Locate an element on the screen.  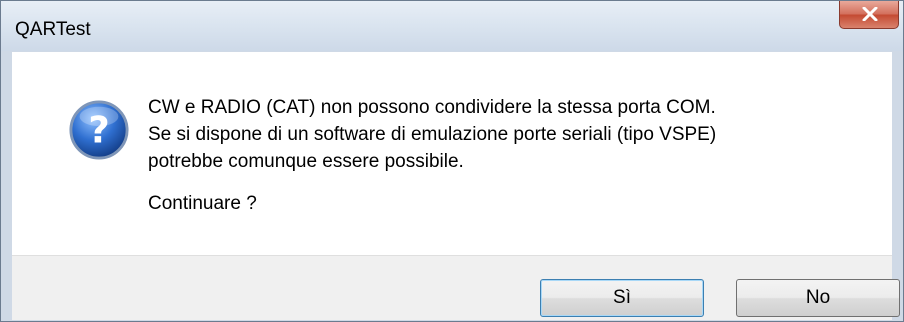
close-icon is located at coordinates (870, 14).